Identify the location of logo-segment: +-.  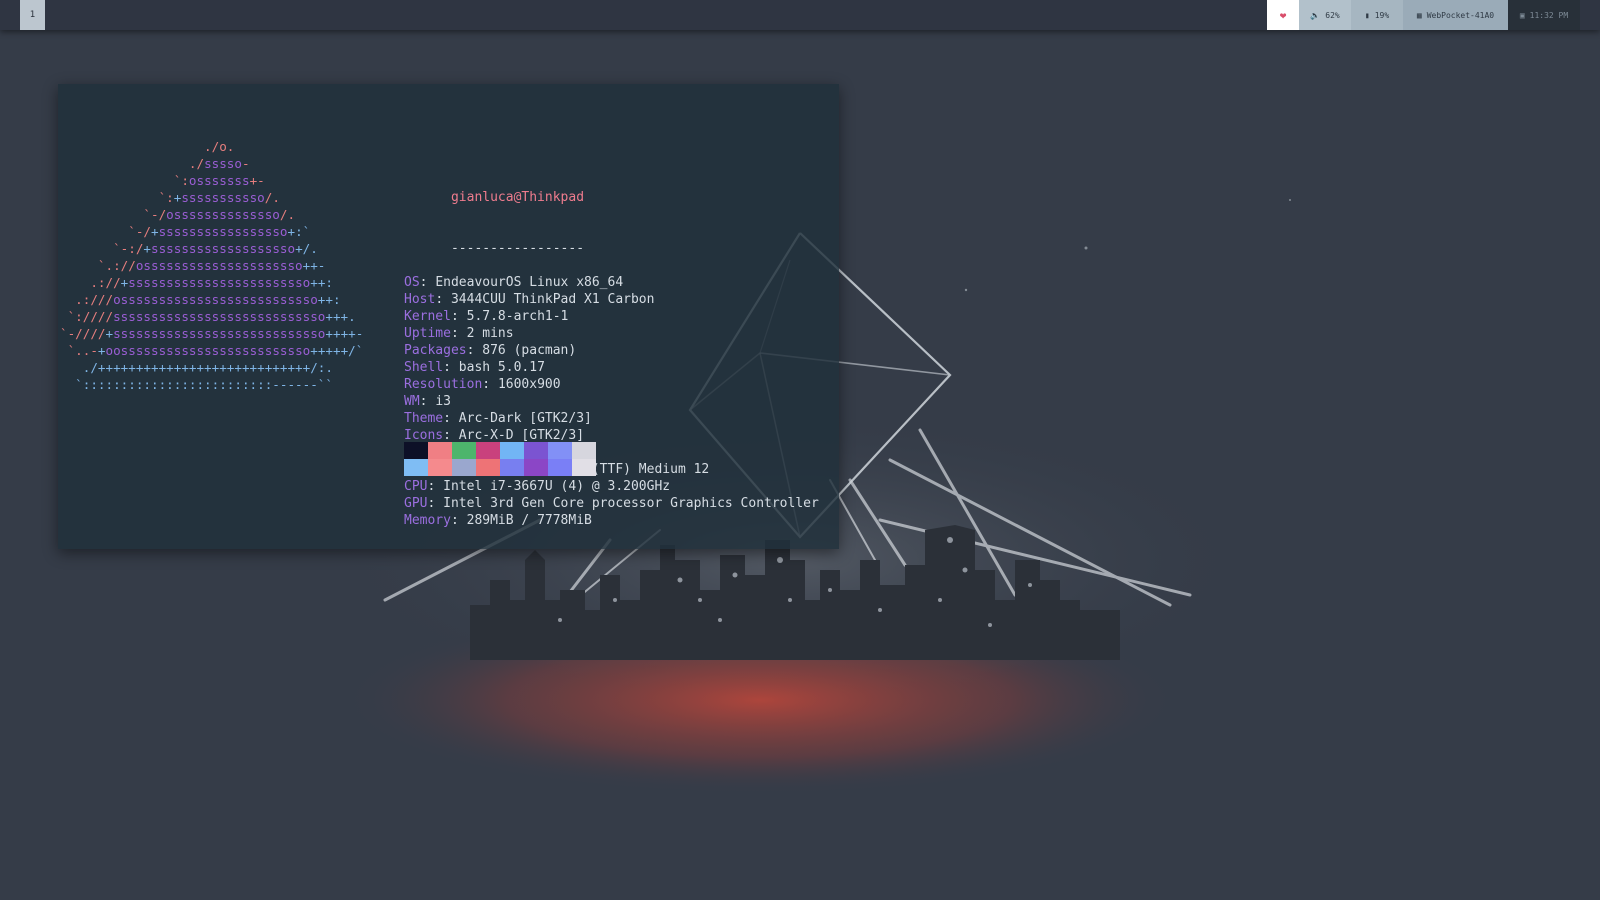
(257, 180).